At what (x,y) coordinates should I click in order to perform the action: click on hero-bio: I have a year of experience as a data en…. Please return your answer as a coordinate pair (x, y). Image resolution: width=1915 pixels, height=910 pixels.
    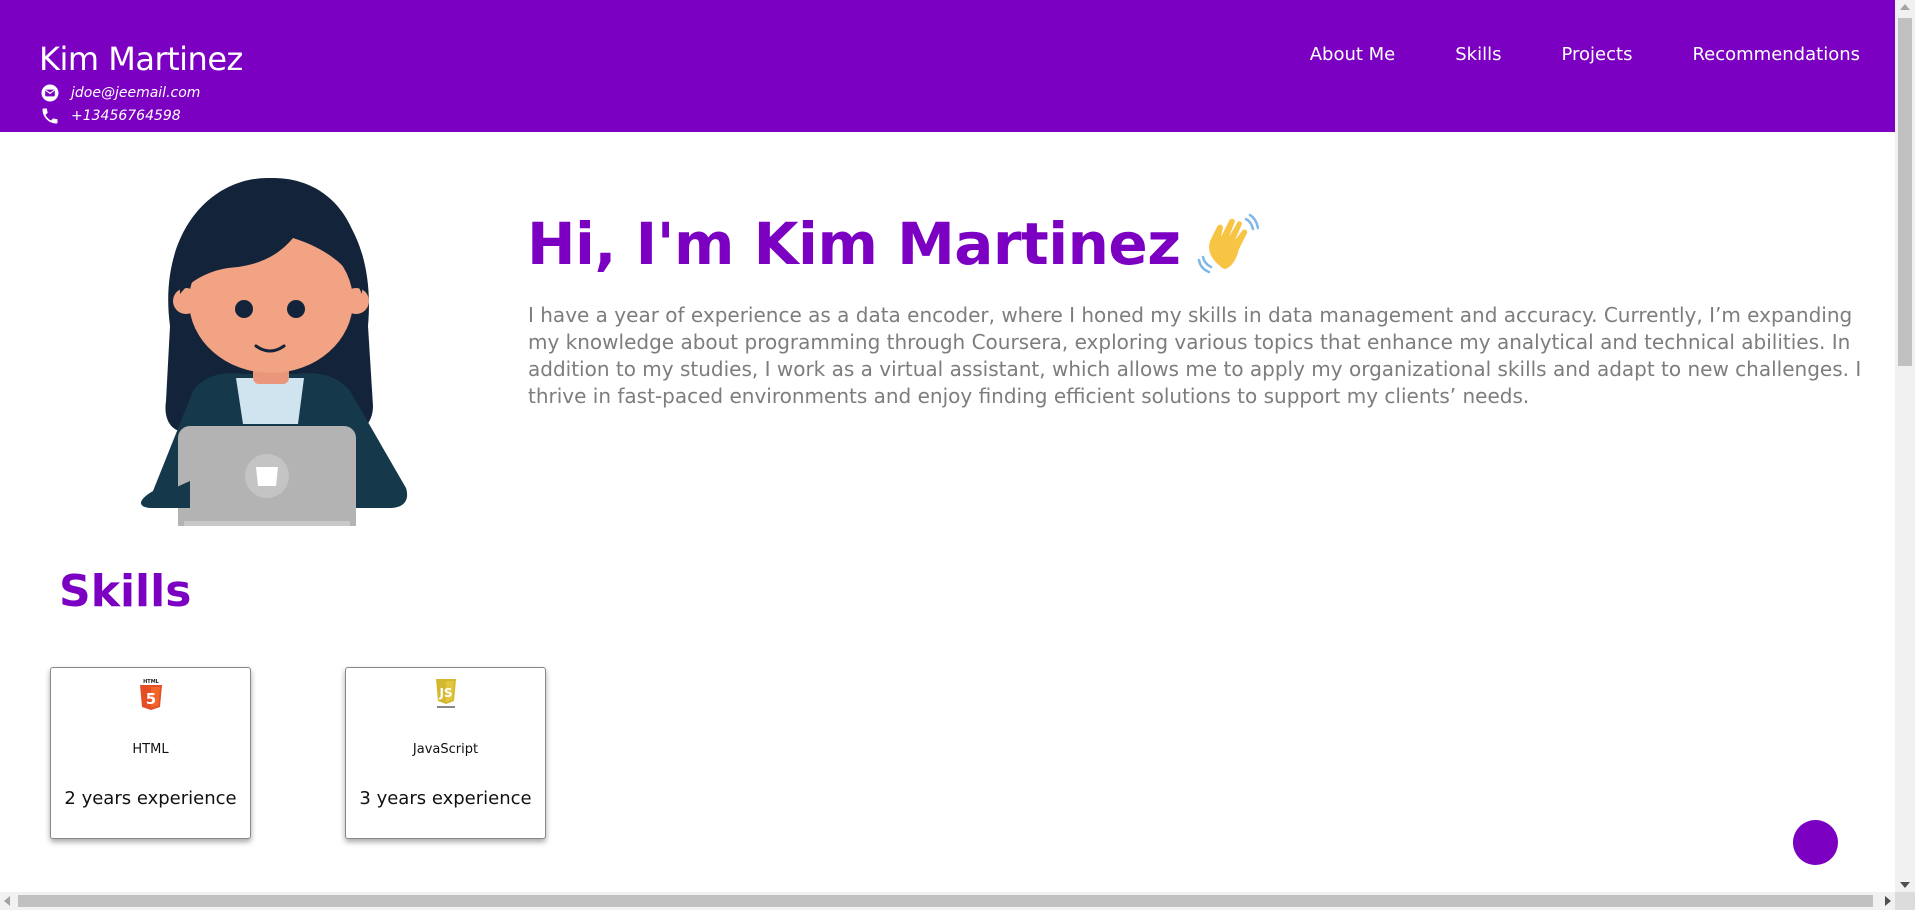
    Looking at the image, I should click on (1195, 355).